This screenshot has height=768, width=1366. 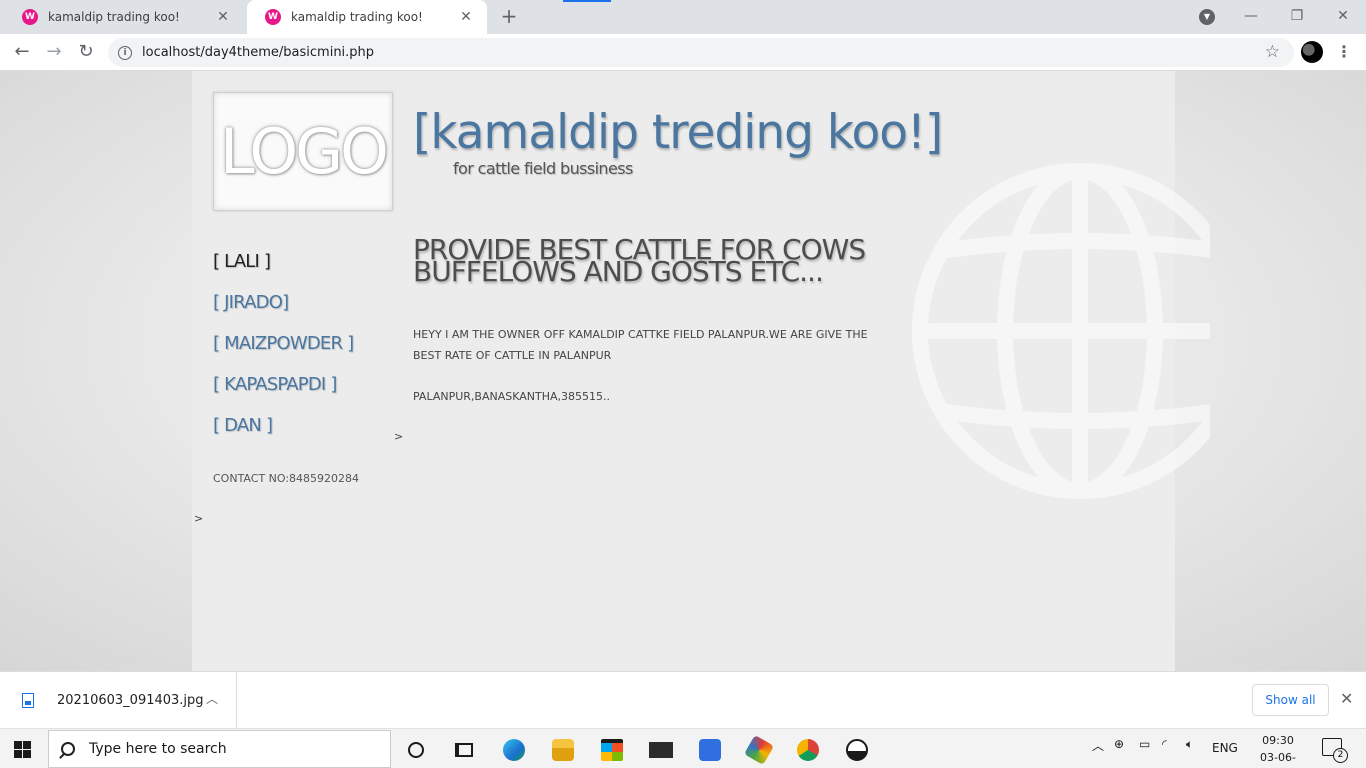 What do you see at coordinates (1207, 17) in the screenshot?
I see `tab-search-icon: ▼` at bounding box center [1207, 17].